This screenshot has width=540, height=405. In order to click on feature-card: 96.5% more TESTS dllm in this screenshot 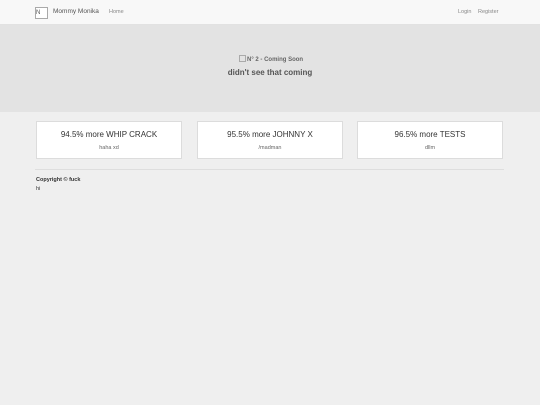, I will do `click(430, 140)`.